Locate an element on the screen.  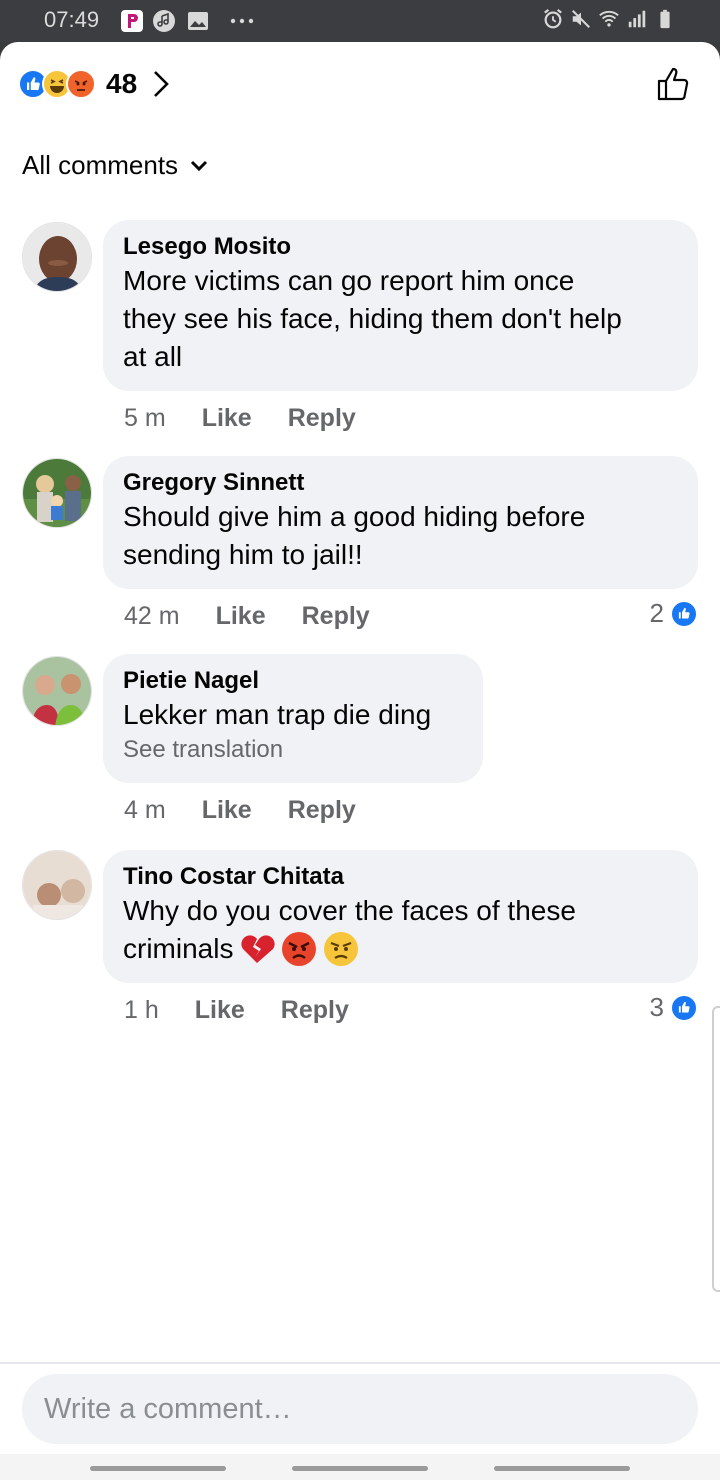
mute-icon is located at coordinates (581, 19).